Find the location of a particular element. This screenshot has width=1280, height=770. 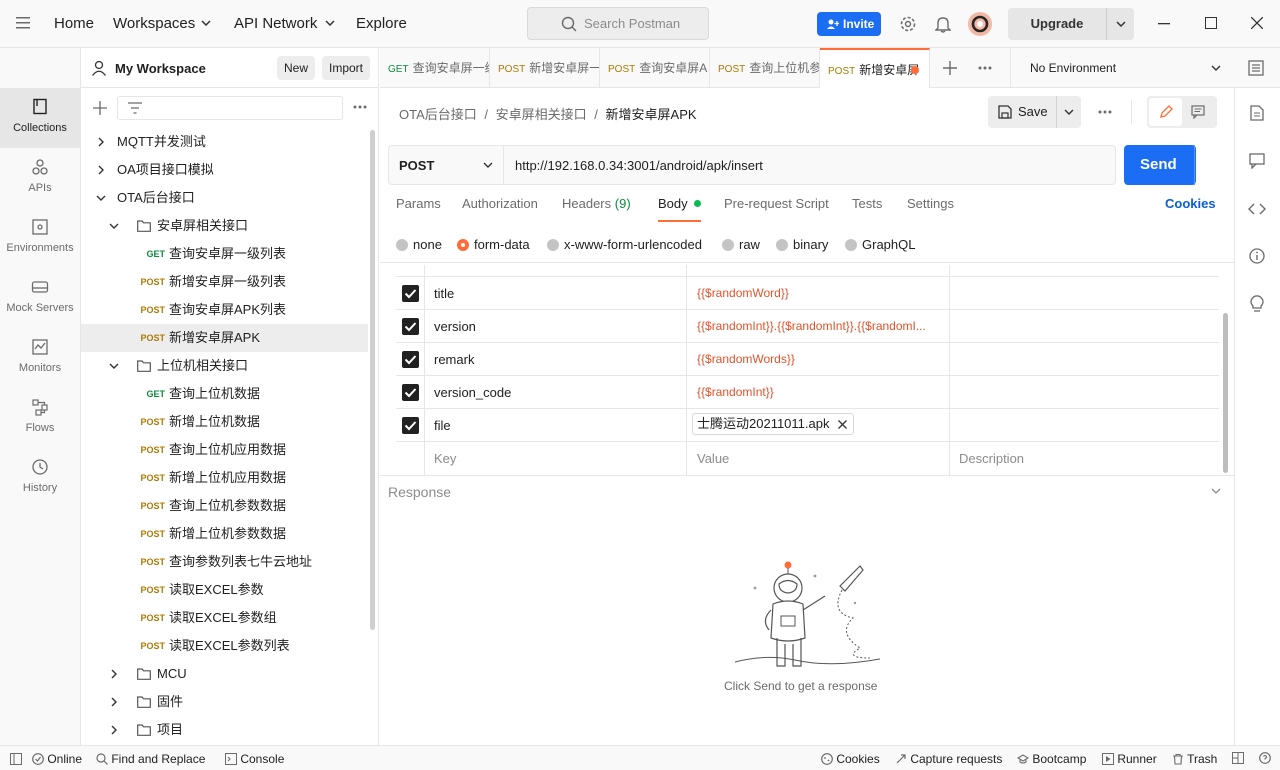

breadcrumb-folder: 安卓屏相关接口 is located at coordinates (541, 114).